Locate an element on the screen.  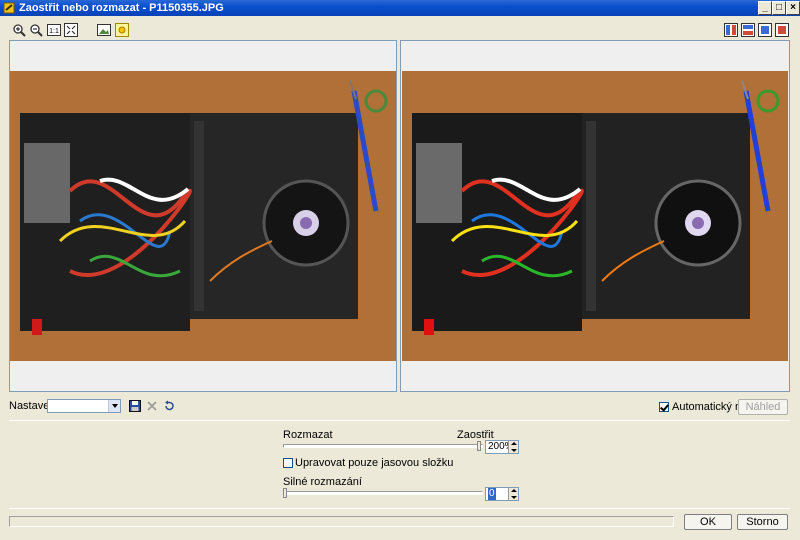
zoom-out-button is located at coordinates (35, 29).